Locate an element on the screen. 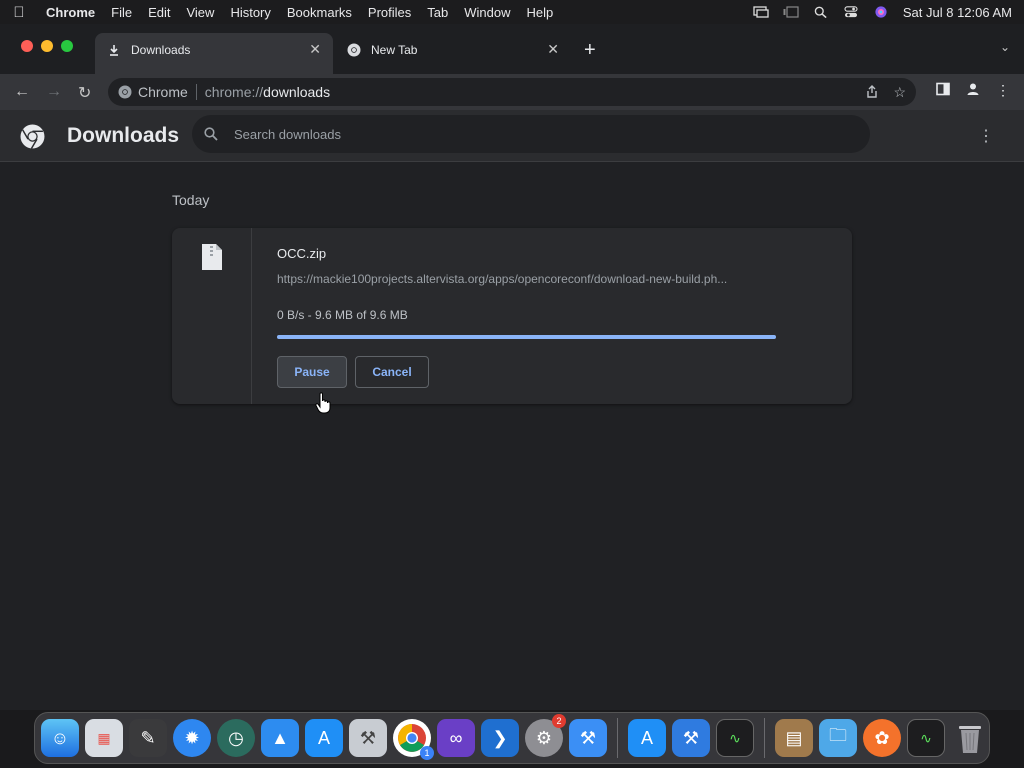 The width and height of the screenshot is (1024, 768). menu-profiles: Profiles is located at coordinates (389, 12).